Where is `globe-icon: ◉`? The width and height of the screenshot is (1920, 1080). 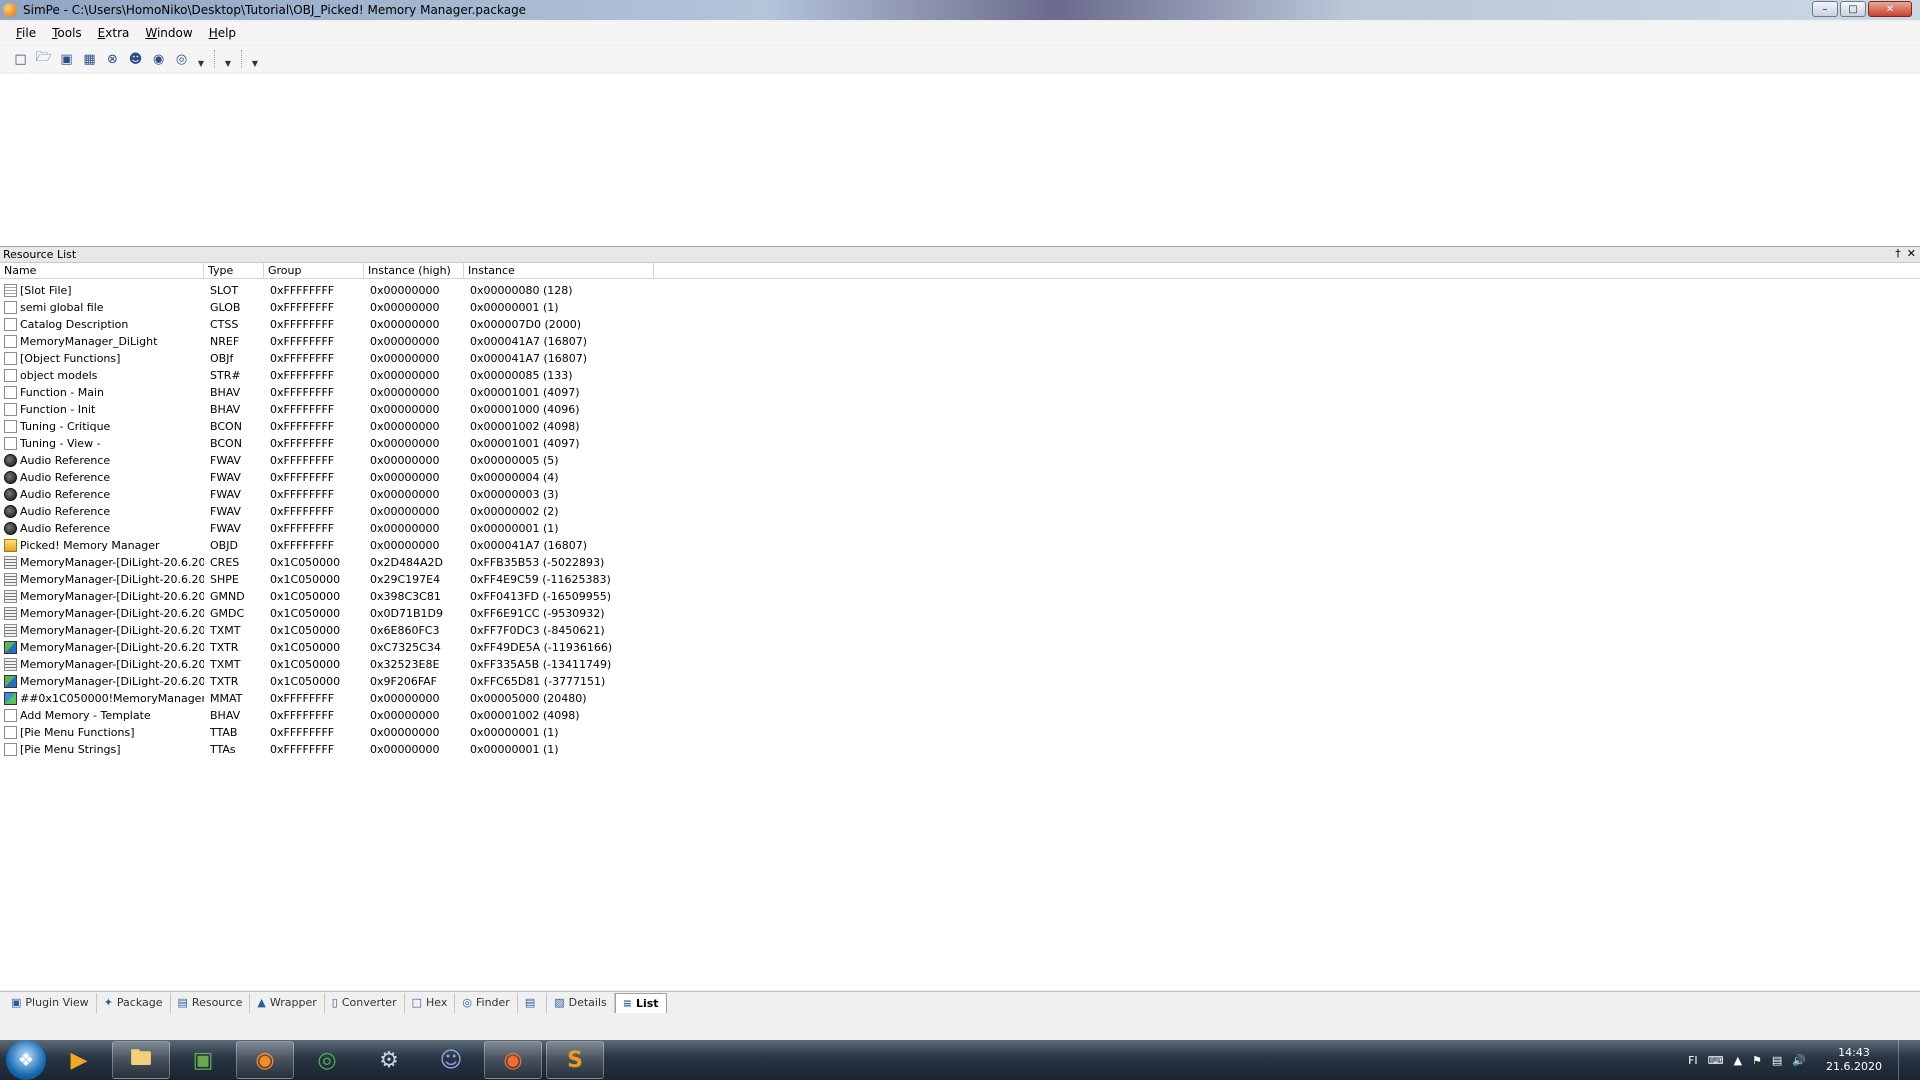 globe-icon: ◉ is located at coordinates (158, 59).